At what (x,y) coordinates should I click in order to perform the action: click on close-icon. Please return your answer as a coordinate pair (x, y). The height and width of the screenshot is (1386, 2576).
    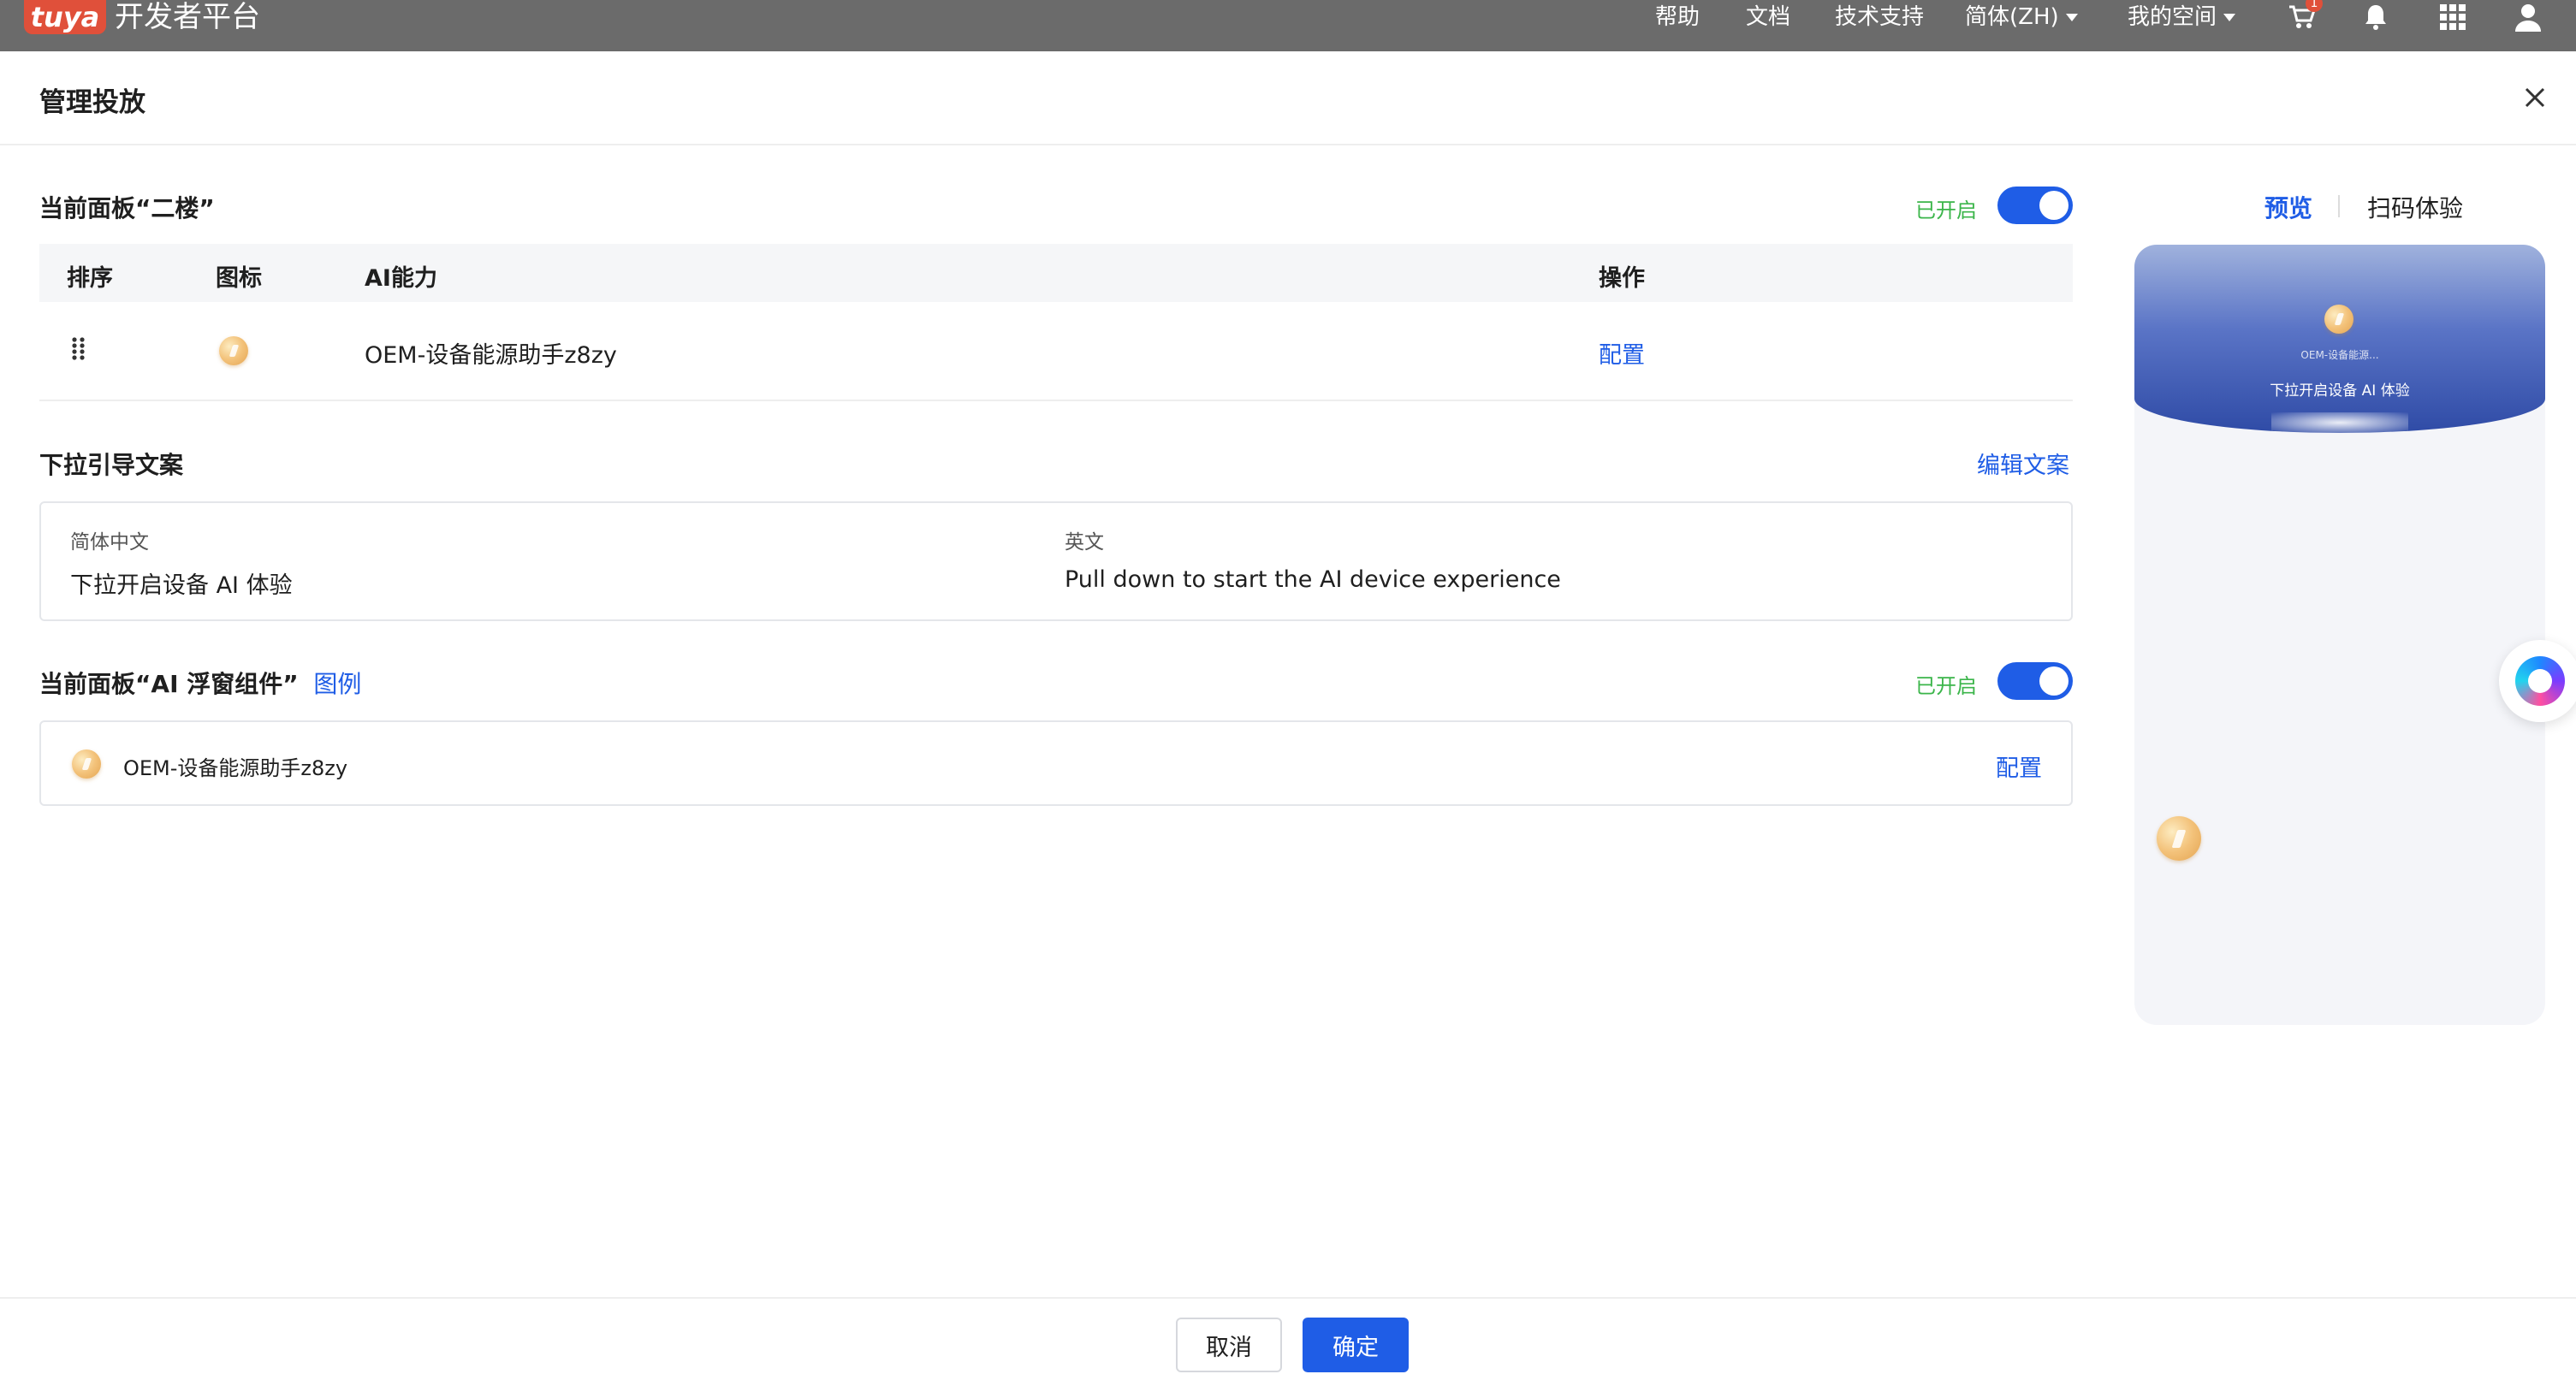
    Looking at the image, I should click on (2535, 97).